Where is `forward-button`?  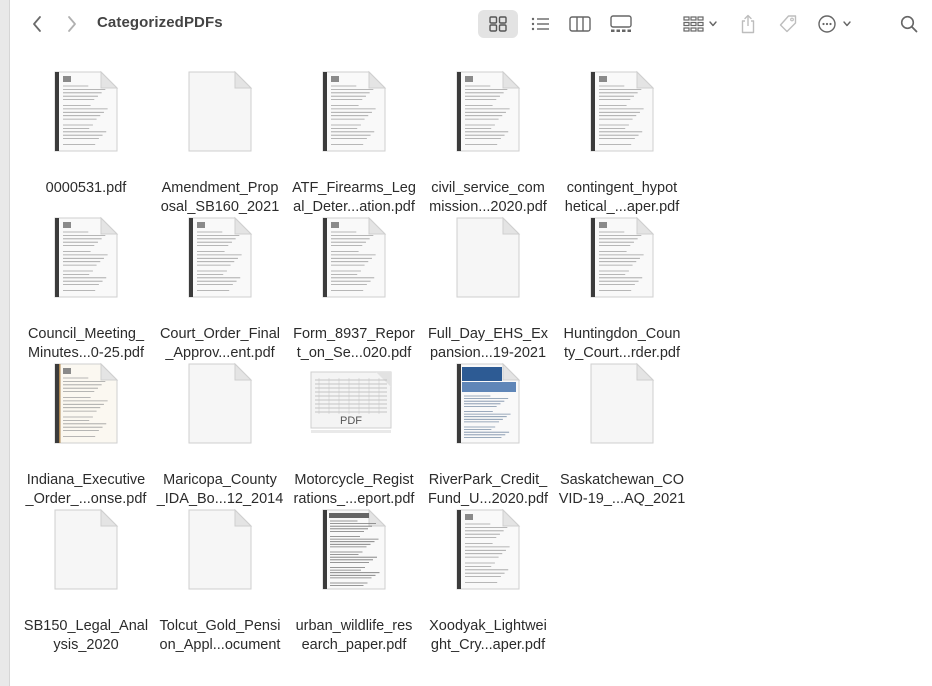 forward-button is located at coordinates (72, 24).